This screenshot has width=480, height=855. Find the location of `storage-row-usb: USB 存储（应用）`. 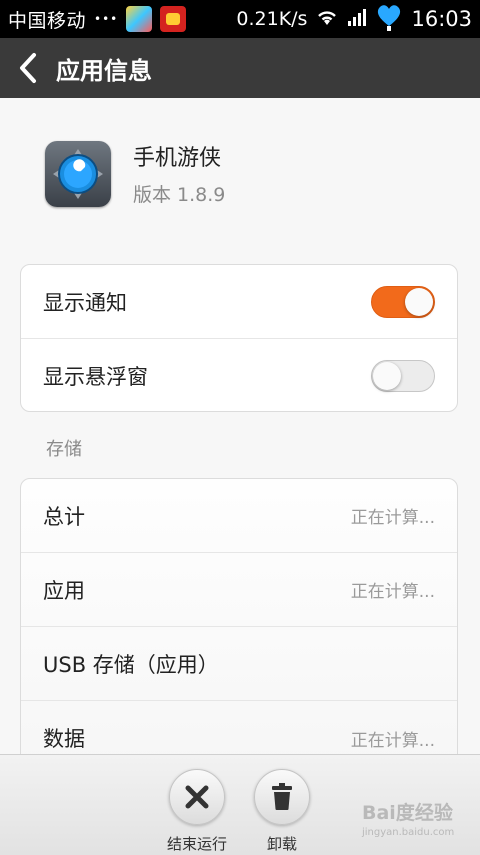

storage-row-usb: USB 存储（应用） is located at coordinates (239, 664).